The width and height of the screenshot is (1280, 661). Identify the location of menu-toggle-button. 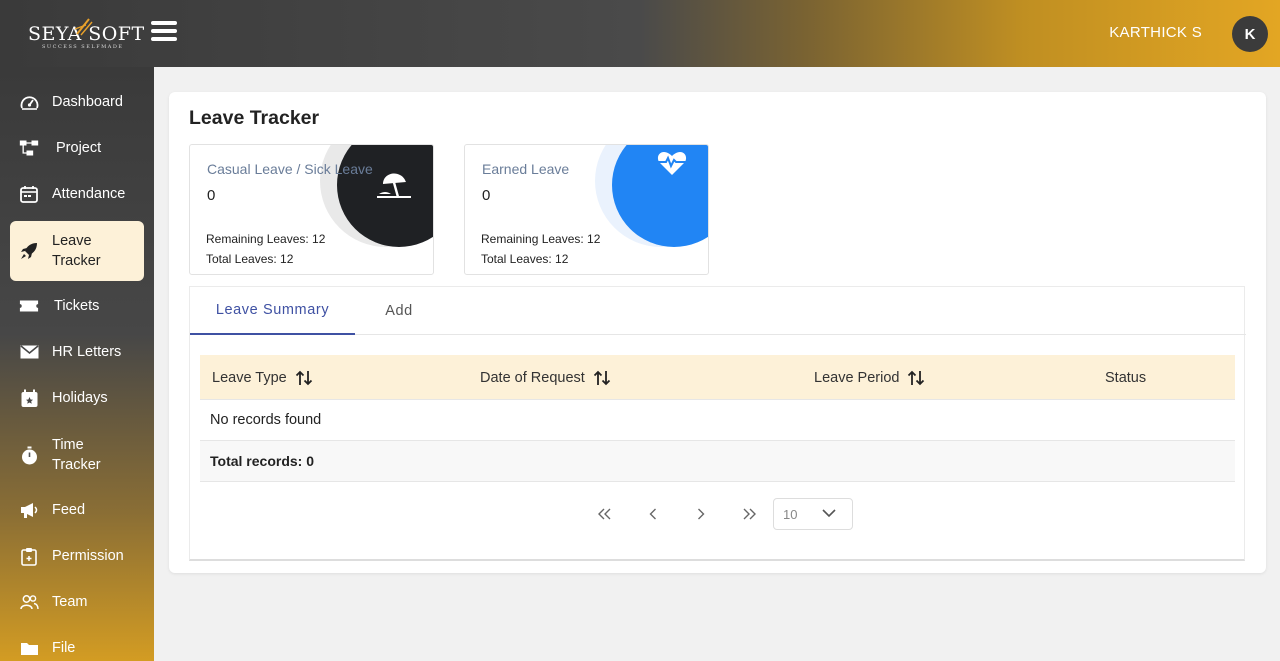
(164, 32).